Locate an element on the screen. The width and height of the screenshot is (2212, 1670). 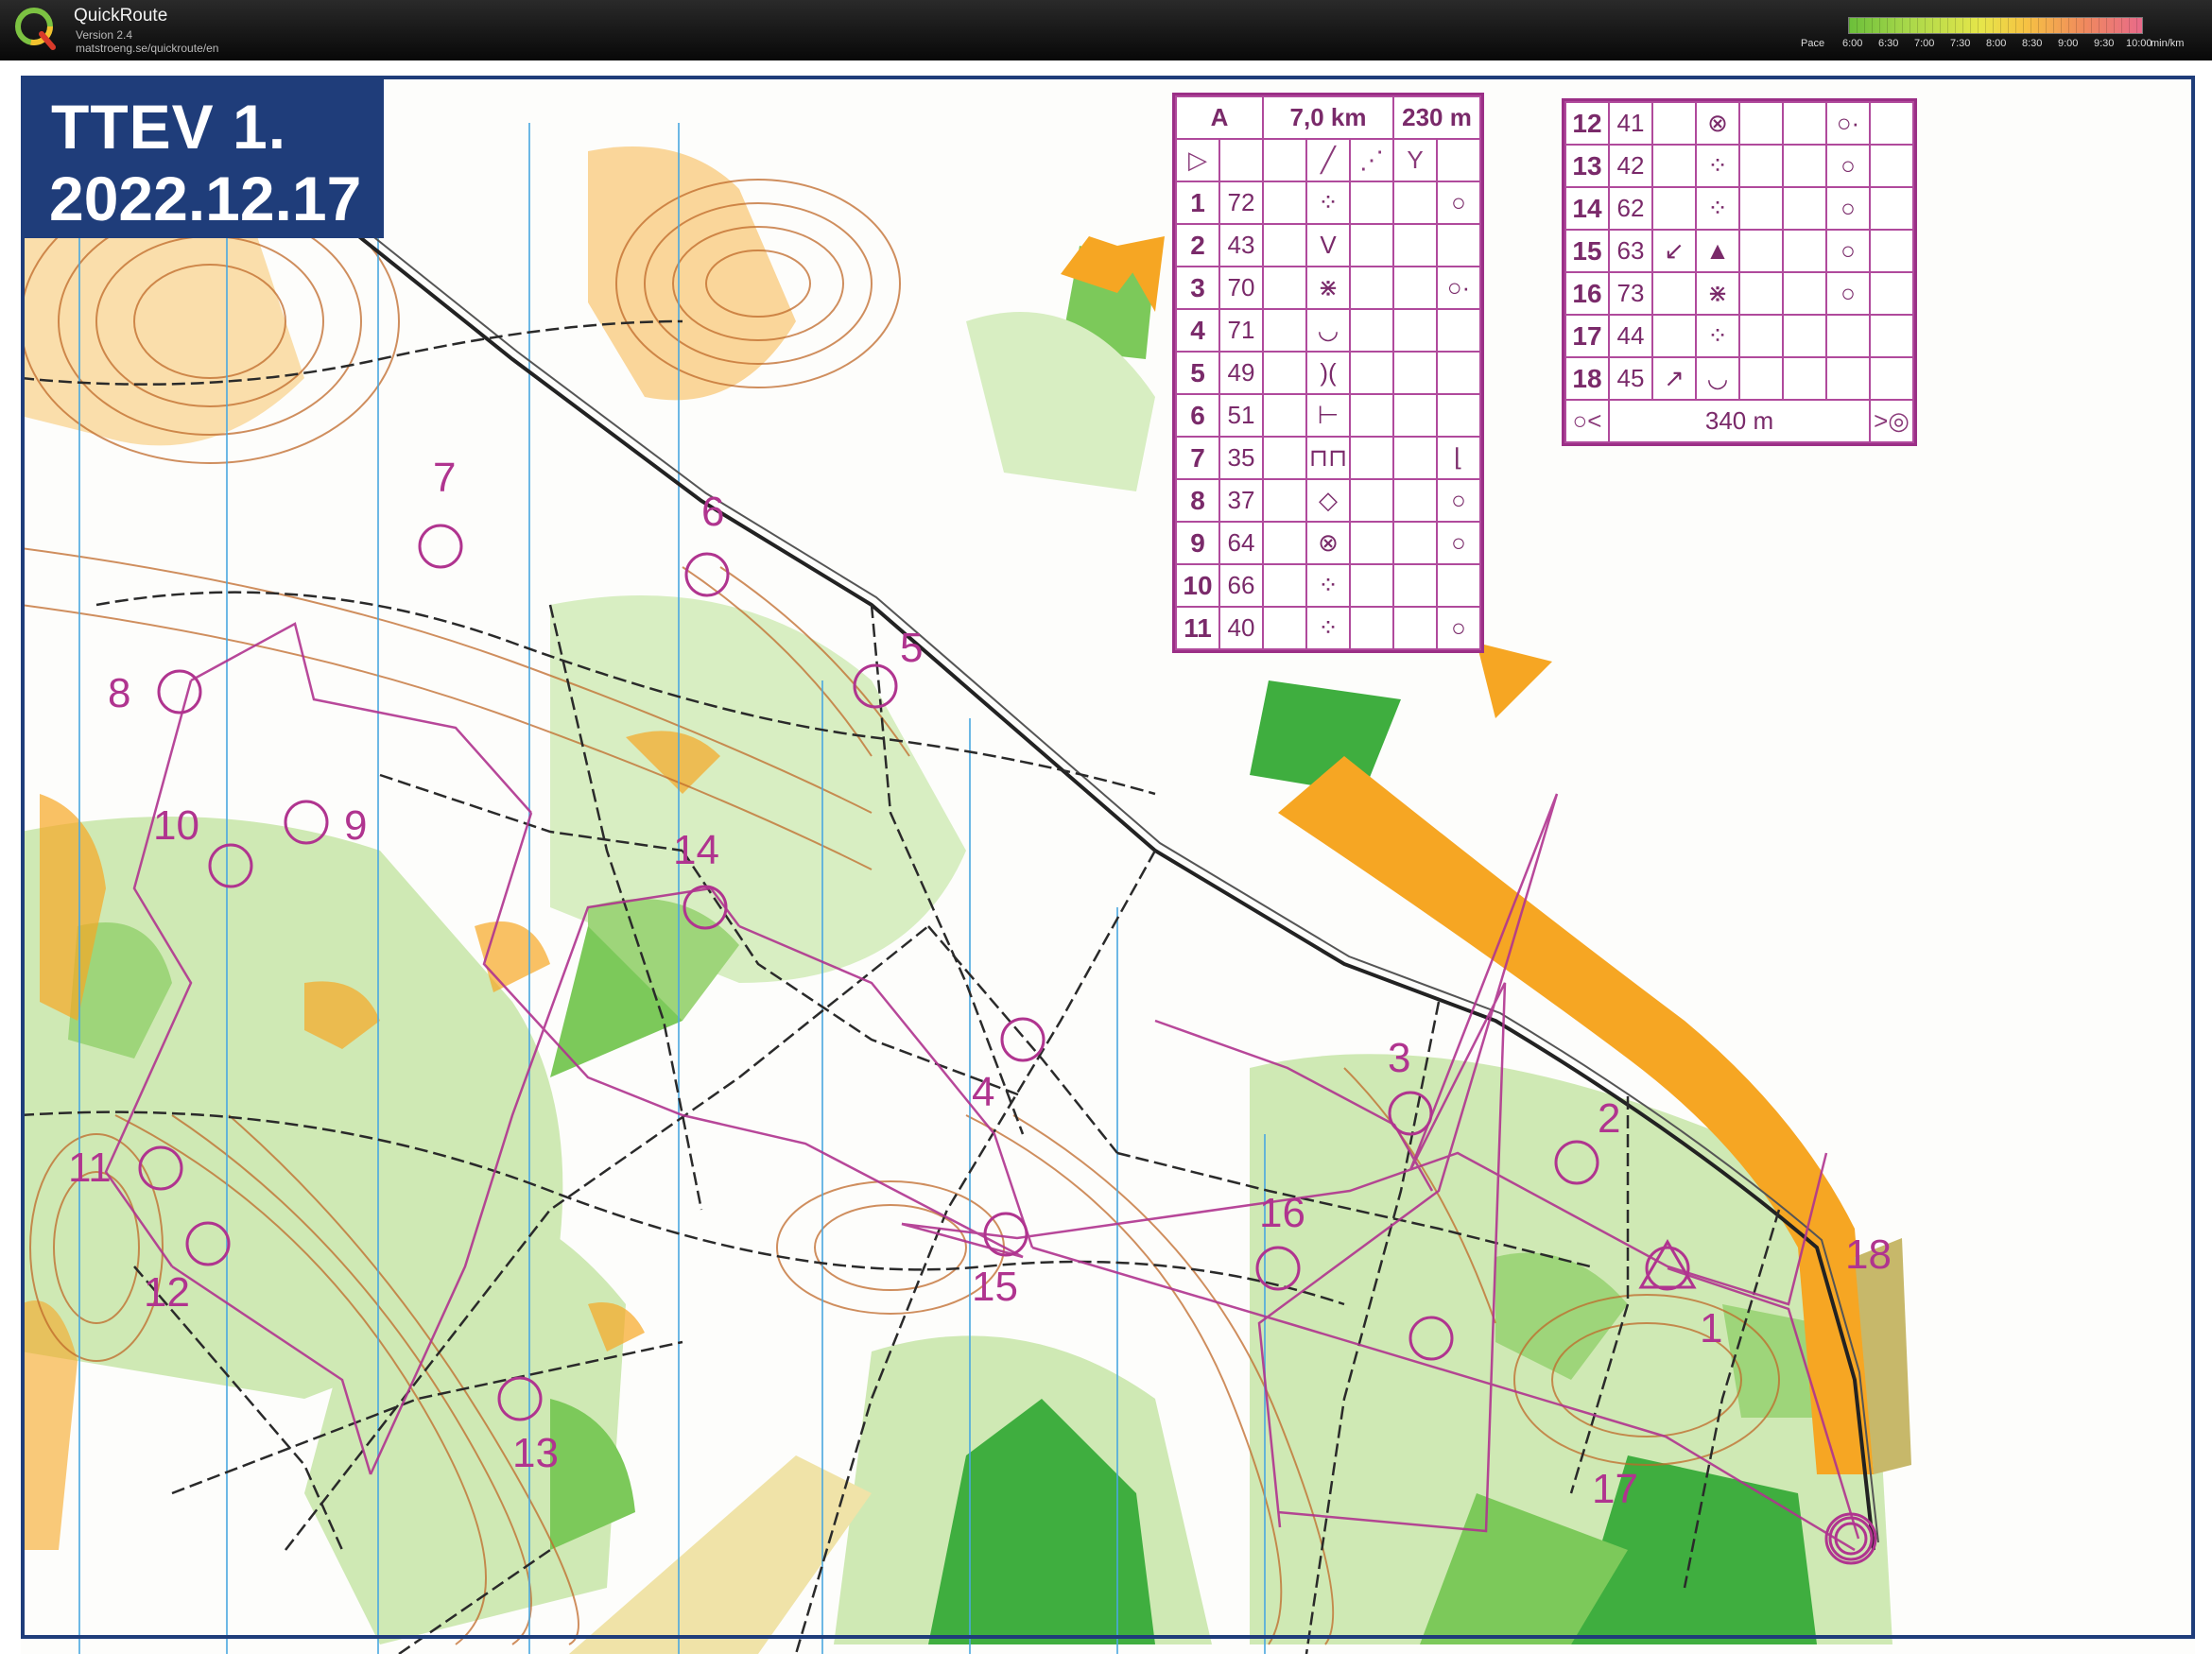
control-number: 5 is located at coordinates (1197, 373).